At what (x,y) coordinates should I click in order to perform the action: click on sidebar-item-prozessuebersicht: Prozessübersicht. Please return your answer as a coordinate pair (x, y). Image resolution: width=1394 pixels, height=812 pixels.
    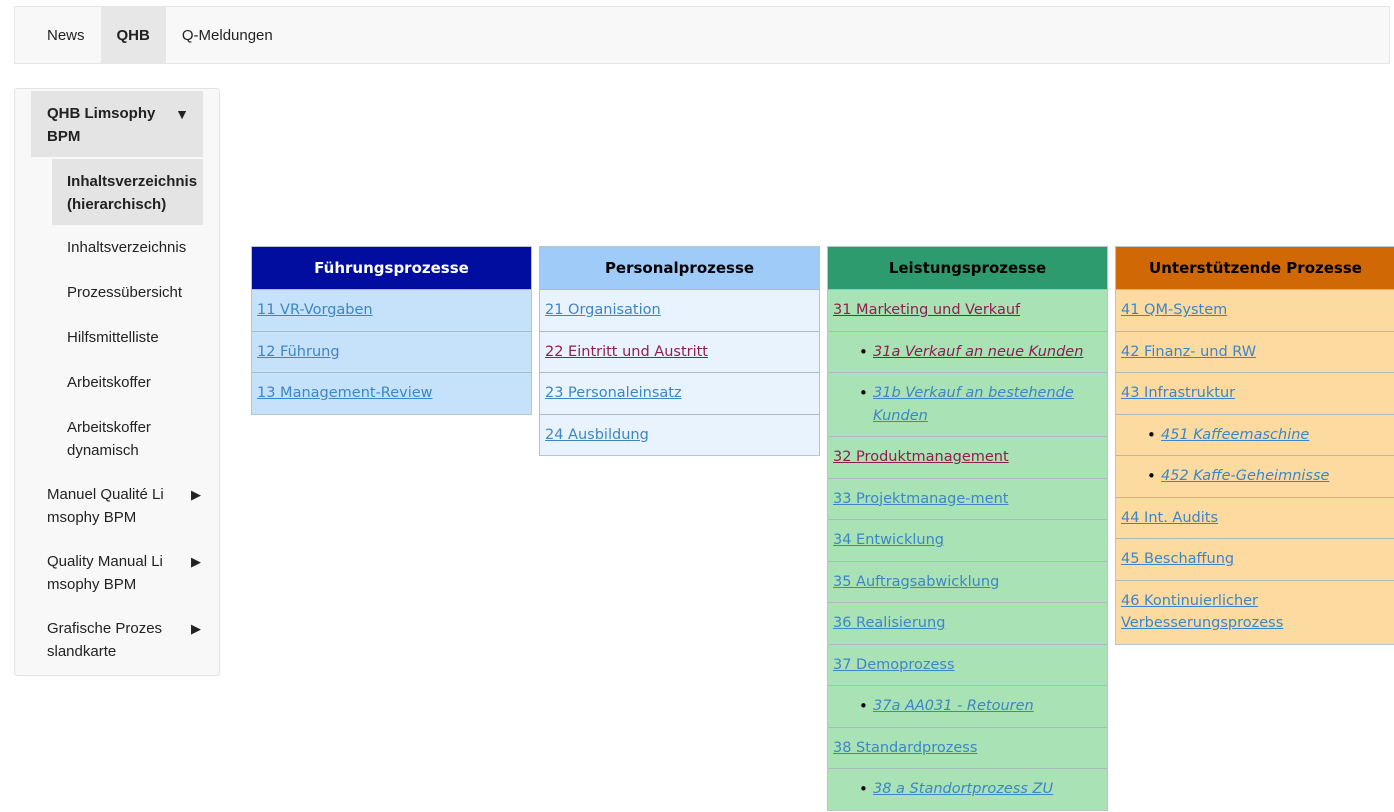
    Looking at the image, I should click on (137, 292).